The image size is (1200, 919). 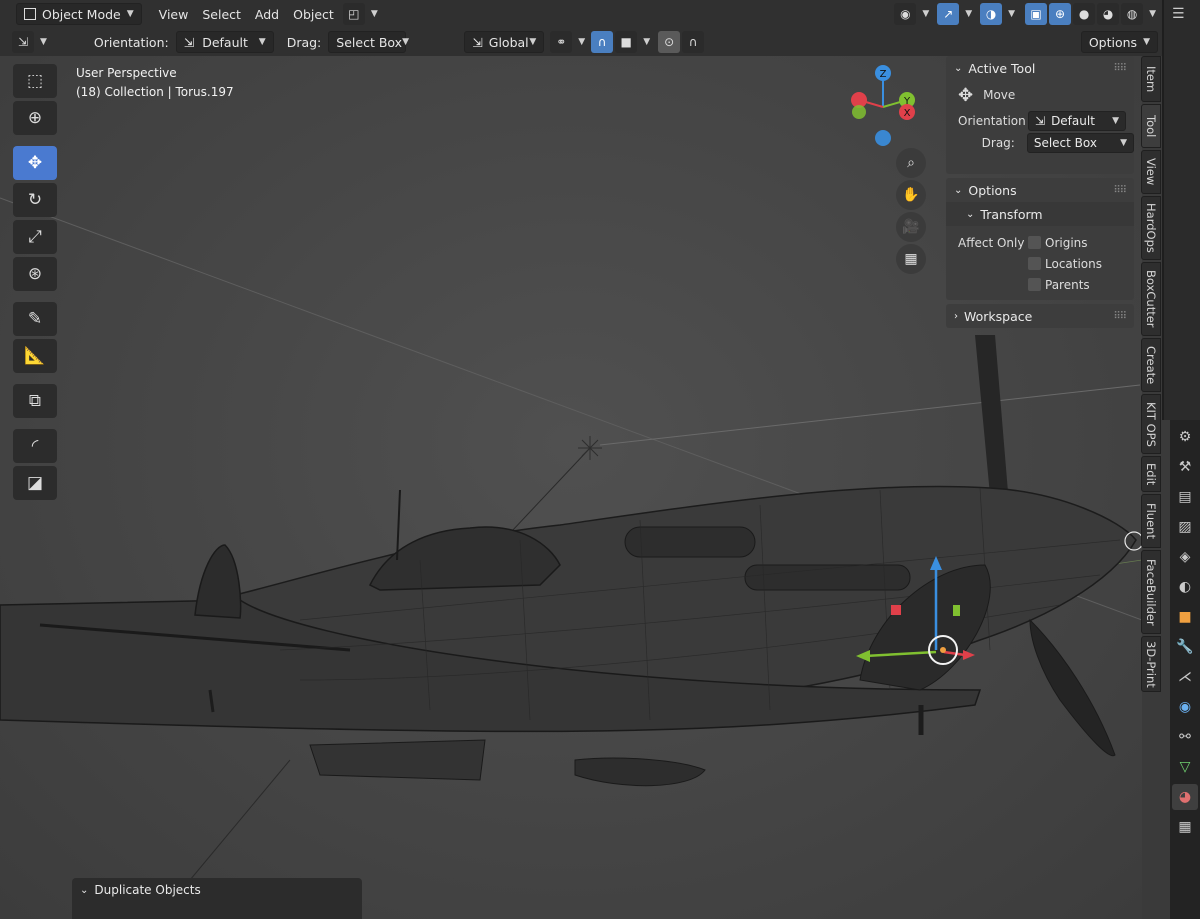 What do you see at coordinates (1185, 527) in the screenshot?
I see `view-layer-props-icon: ▨` at bounding box center [1185, 527].